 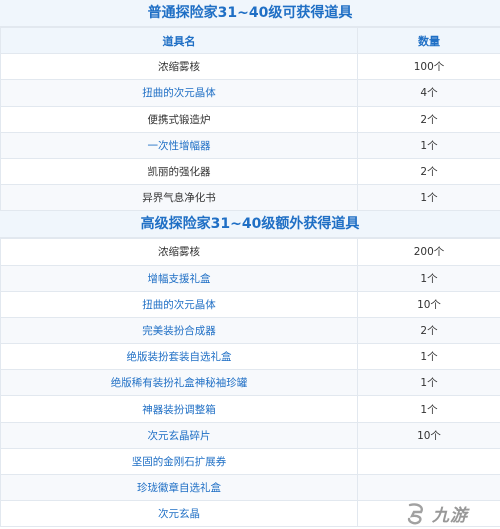 What do you see at coordinates (450, 515) in the screenshot?
I see `watermark-text: 九游` at bounding box center [450, 515].